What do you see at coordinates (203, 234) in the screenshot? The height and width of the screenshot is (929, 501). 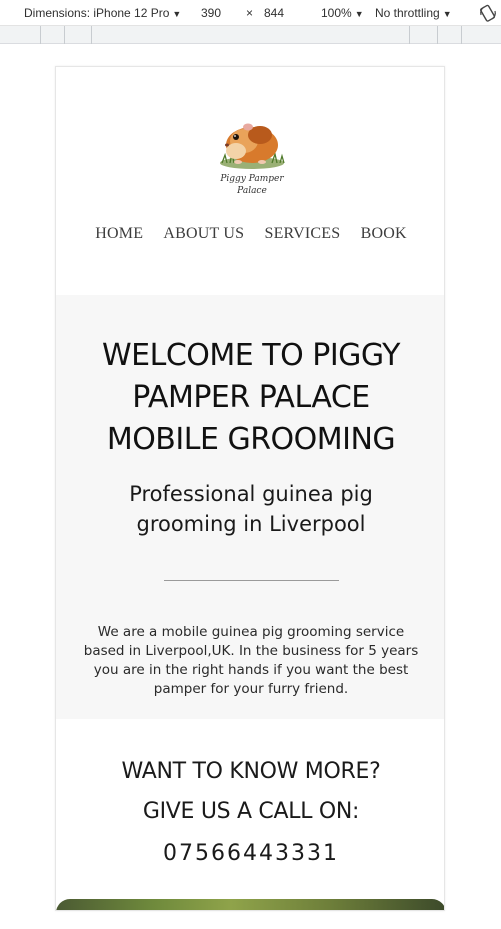 I see `nav-about-us-link: ABOUT US` at bounding box center [203, 234].